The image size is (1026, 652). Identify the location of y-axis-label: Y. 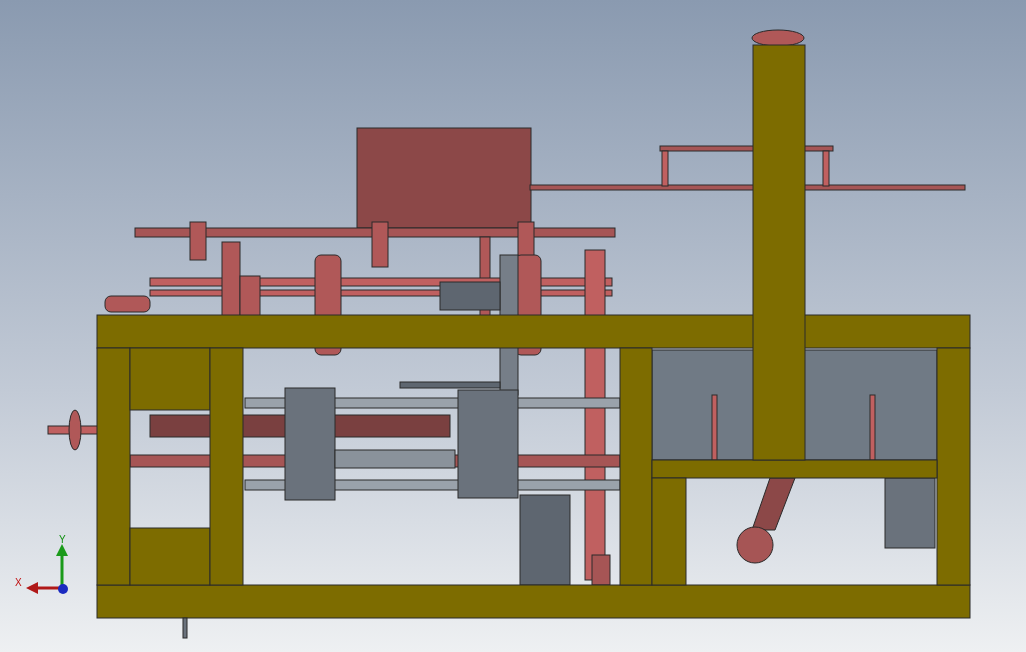
(62, 539).